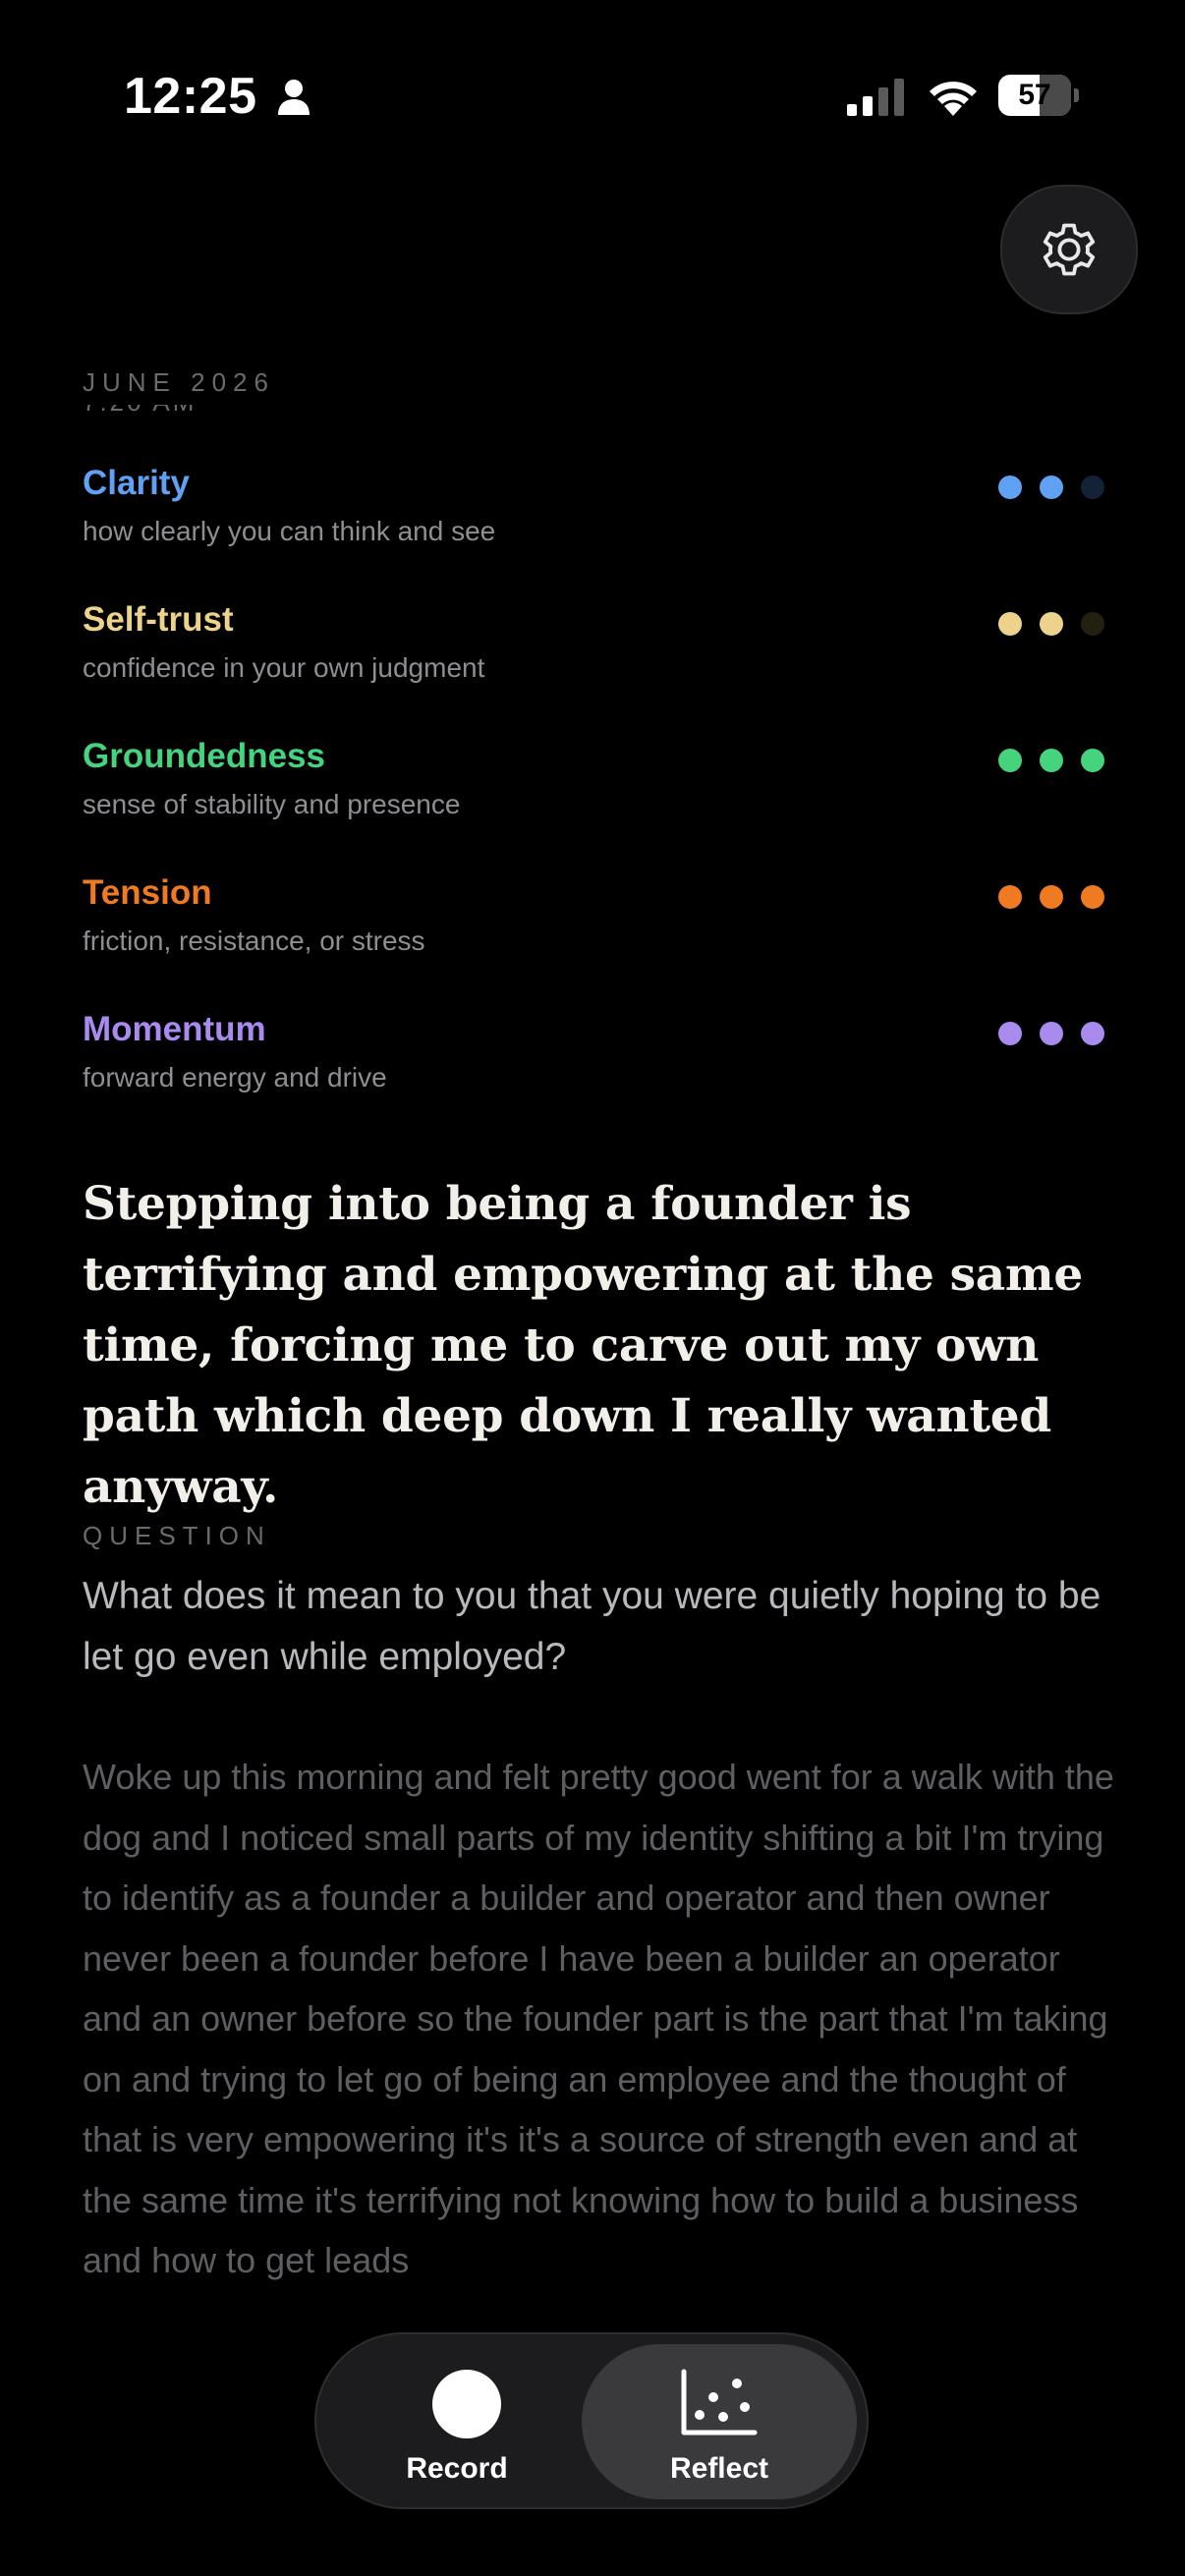 The image size is (1185, 2576). Describe the element at coordinates (177, 1535) in the screenshot. I see `question-label: QUESTION` at that location.